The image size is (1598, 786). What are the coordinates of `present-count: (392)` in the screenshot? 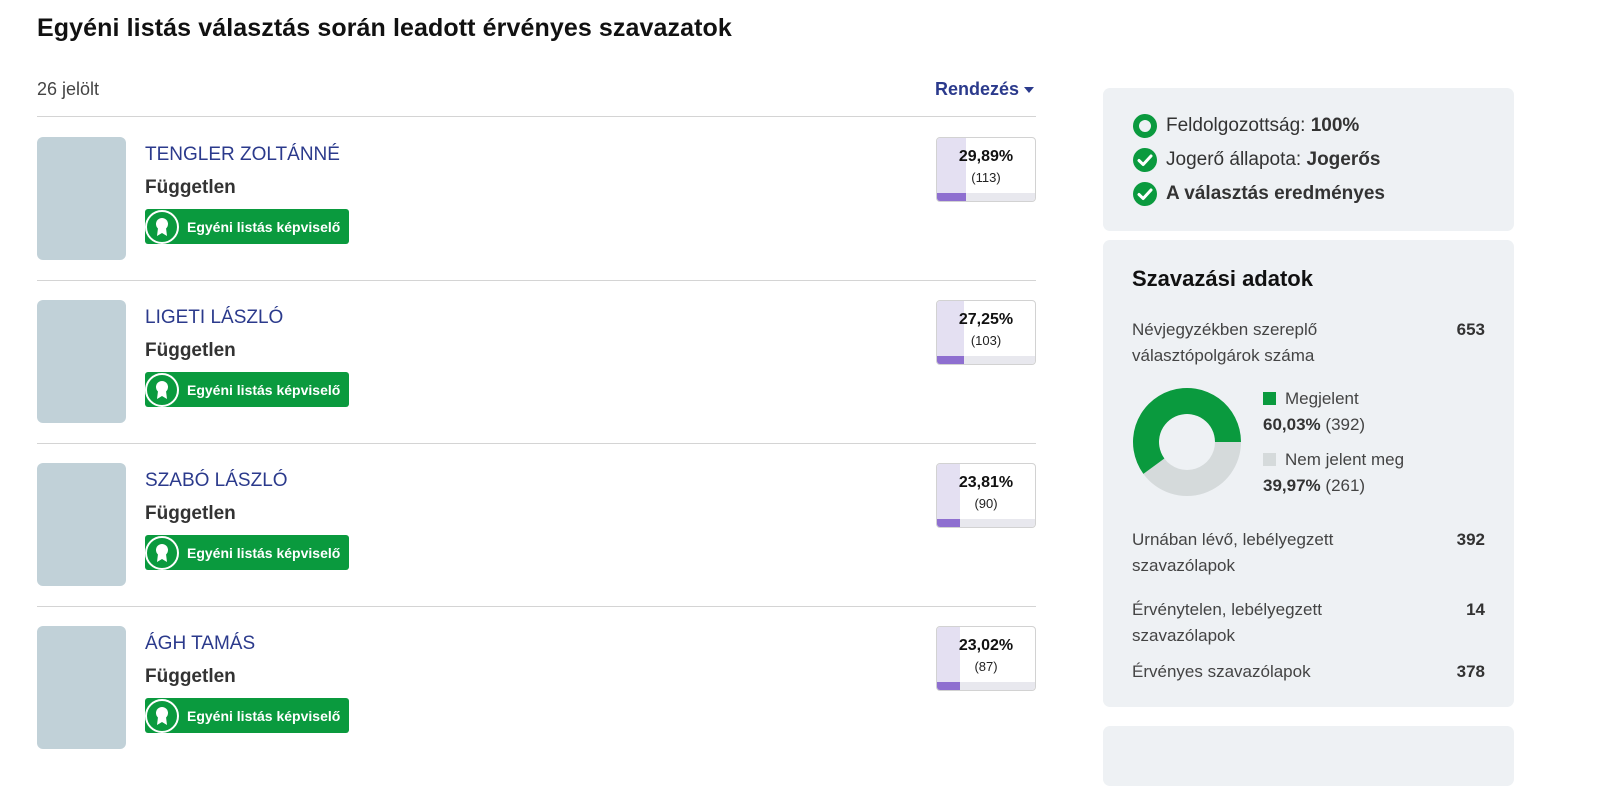 It's located at (1345, 424).